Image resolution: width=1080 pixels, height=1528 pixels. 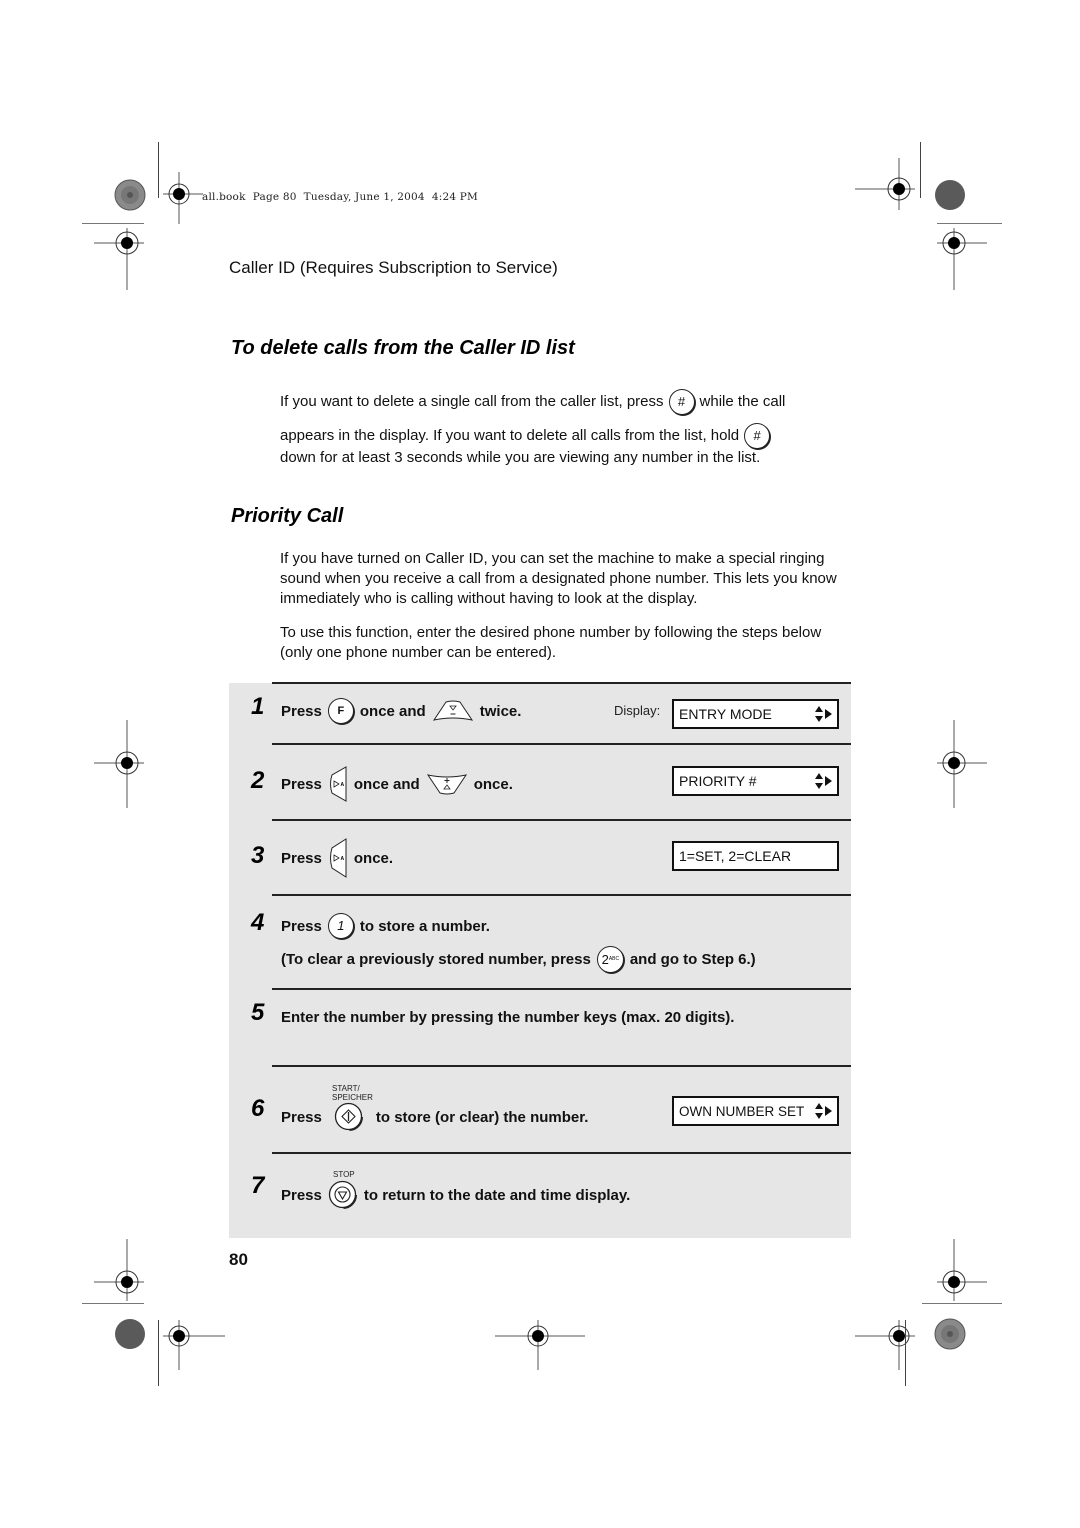 I want to click on step-4: Press 1 to store a number., so click(x=385, y=926).